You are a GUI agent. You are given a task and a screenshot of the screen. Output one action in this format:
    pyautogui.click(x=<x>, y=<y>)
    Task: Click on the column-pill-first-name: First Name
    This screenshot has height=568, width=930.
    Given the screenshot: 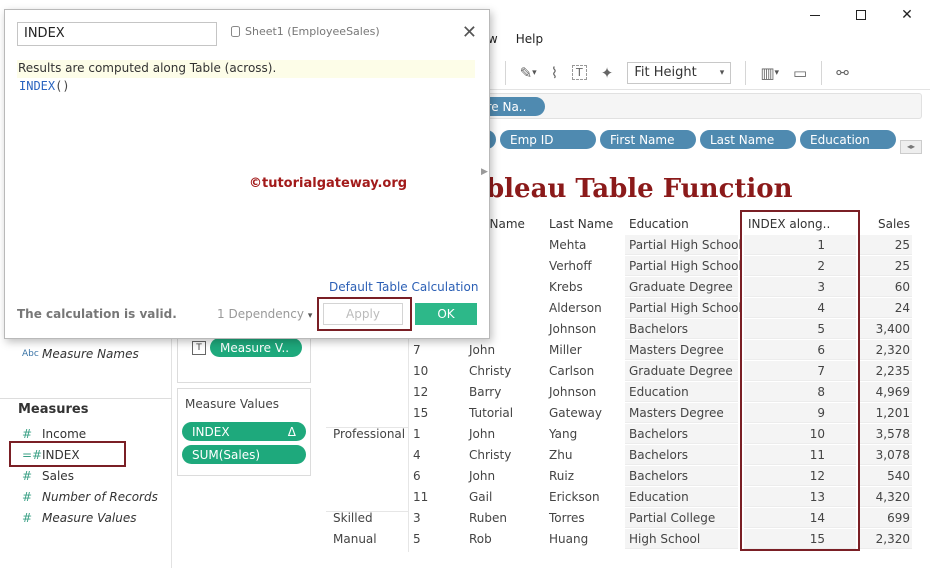 What is the action you would take?
    pyautogui.click(x=648, y=139)
    